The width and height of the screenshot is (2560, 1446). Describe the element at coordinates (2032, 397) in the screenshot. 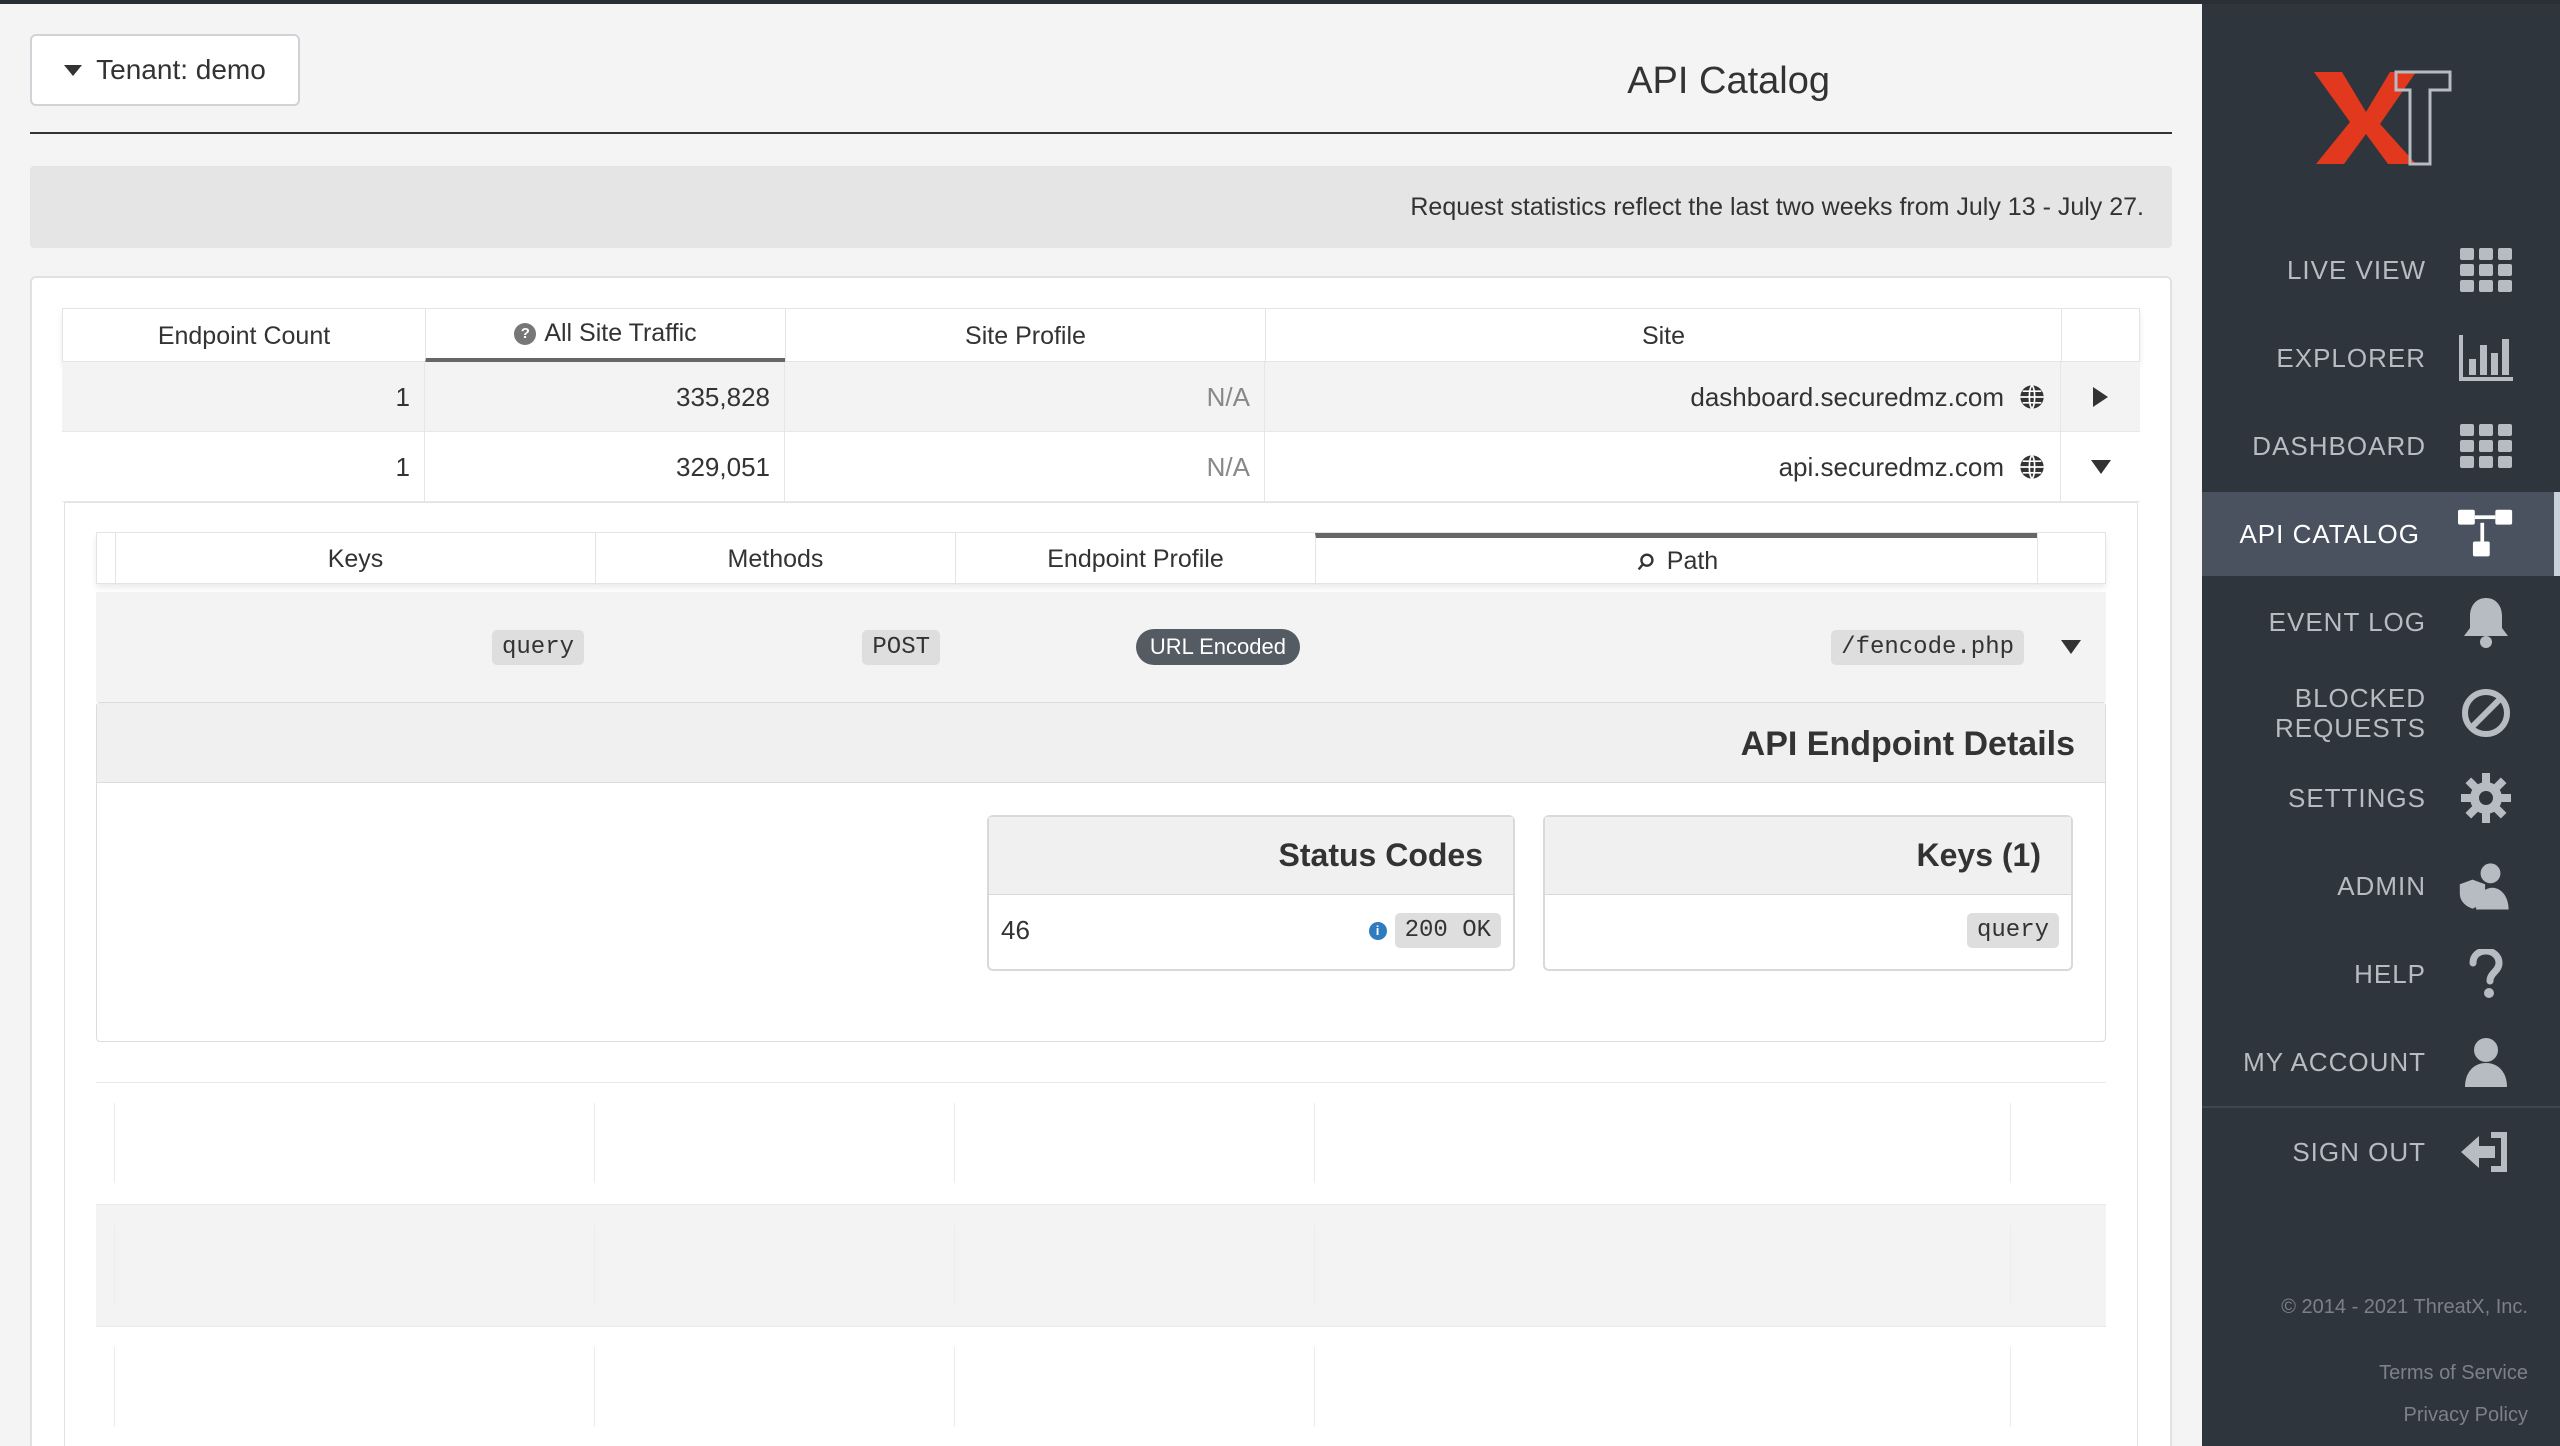

I see `globe-icon` at that location.